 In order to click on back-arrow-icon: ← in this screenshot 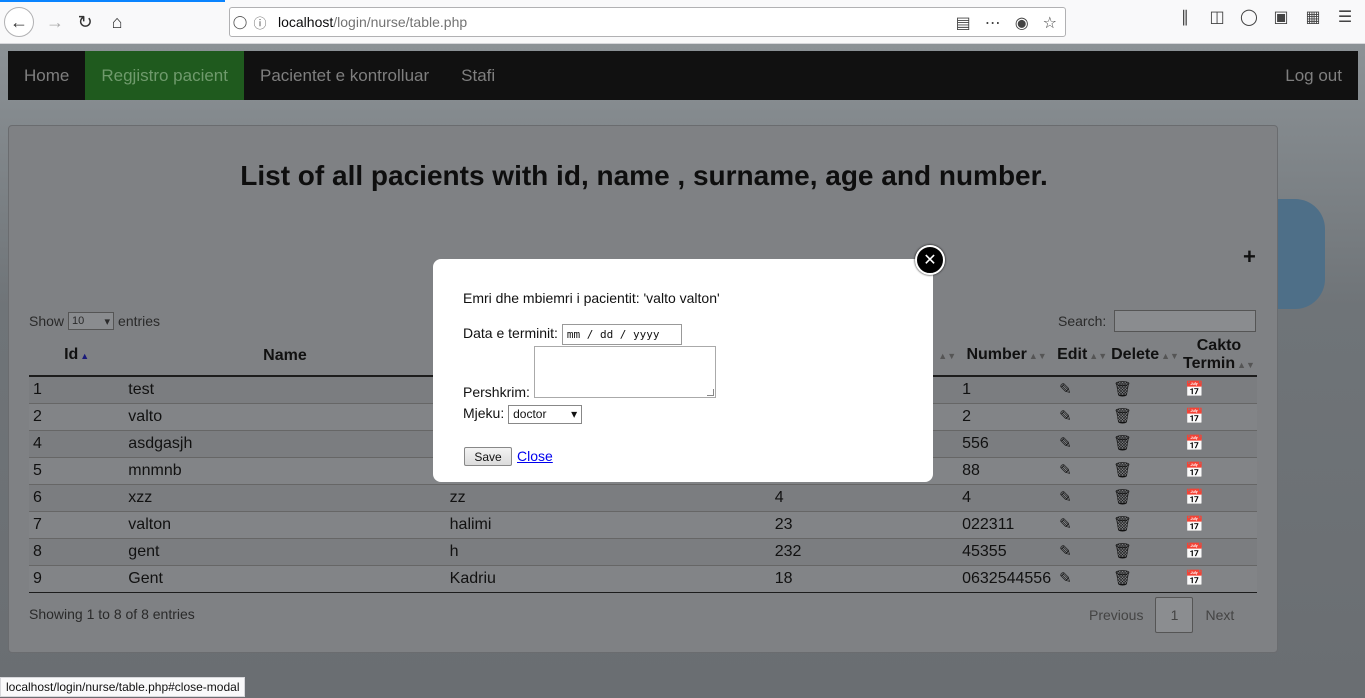, I will do `click(19, 22)`.